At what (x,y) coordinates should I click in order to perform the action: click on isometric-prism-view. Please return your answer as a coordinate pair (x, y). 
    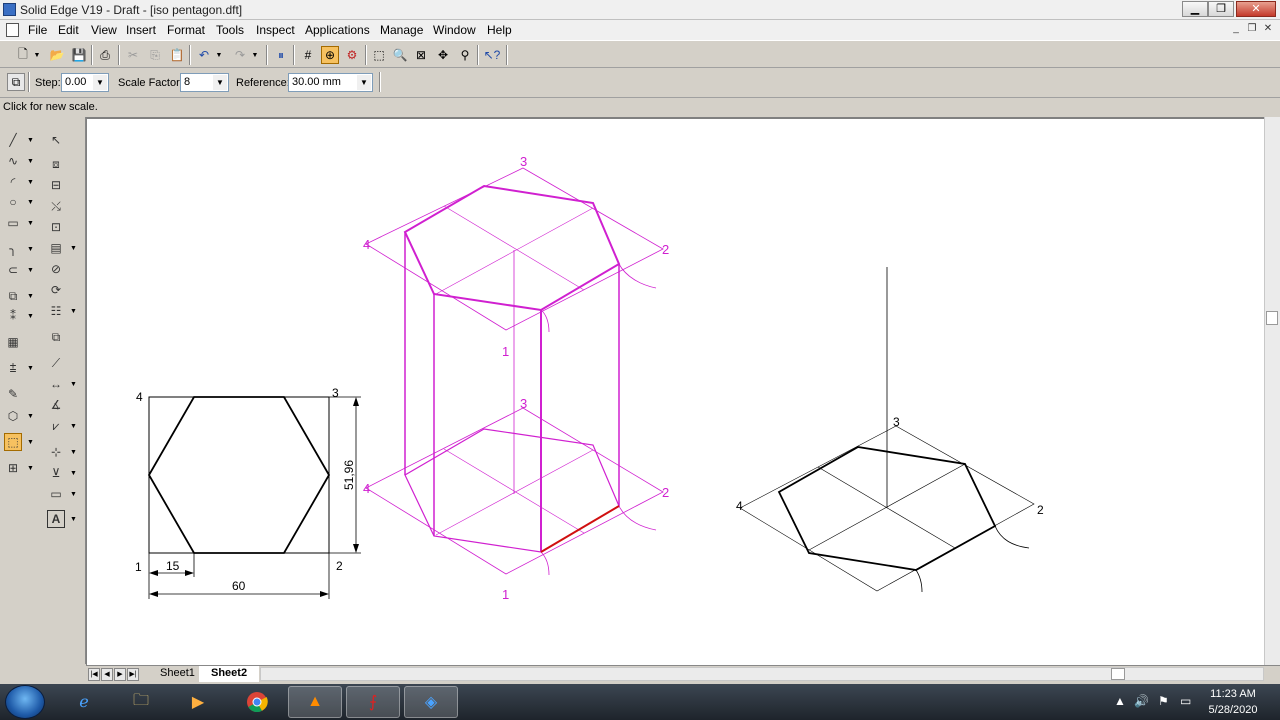
    Looking at the image, I should click on (514, 371).